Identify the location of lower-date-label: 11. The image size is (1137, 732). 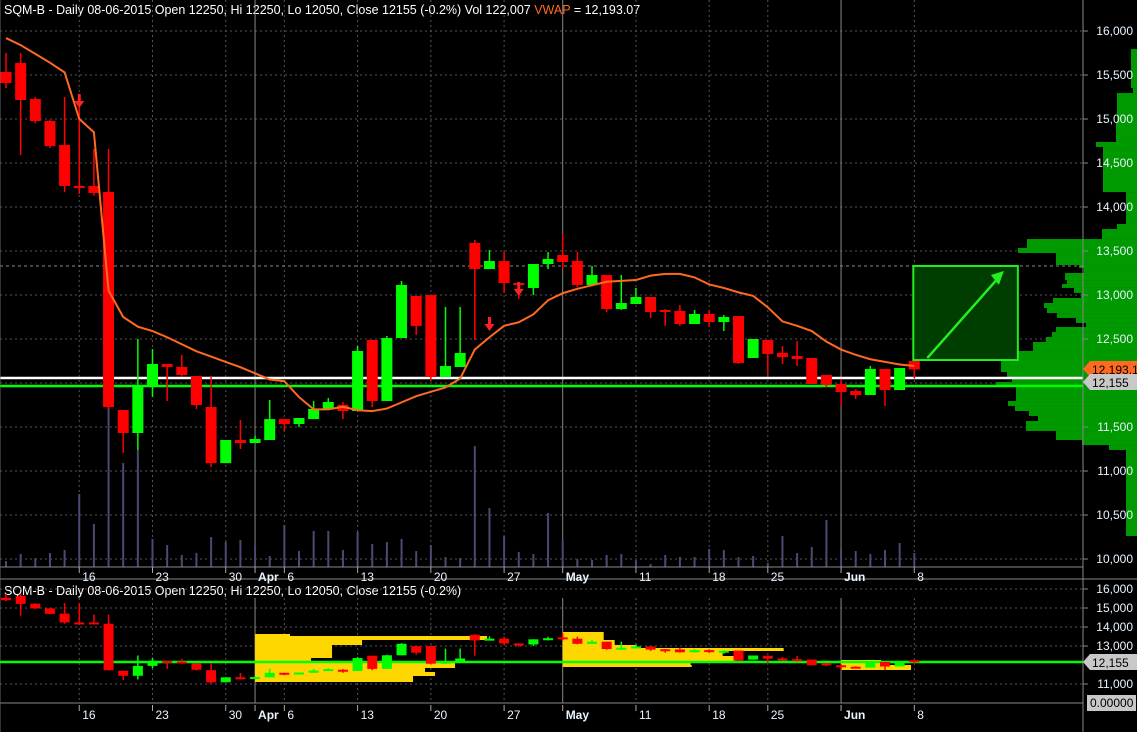
(645, 715).